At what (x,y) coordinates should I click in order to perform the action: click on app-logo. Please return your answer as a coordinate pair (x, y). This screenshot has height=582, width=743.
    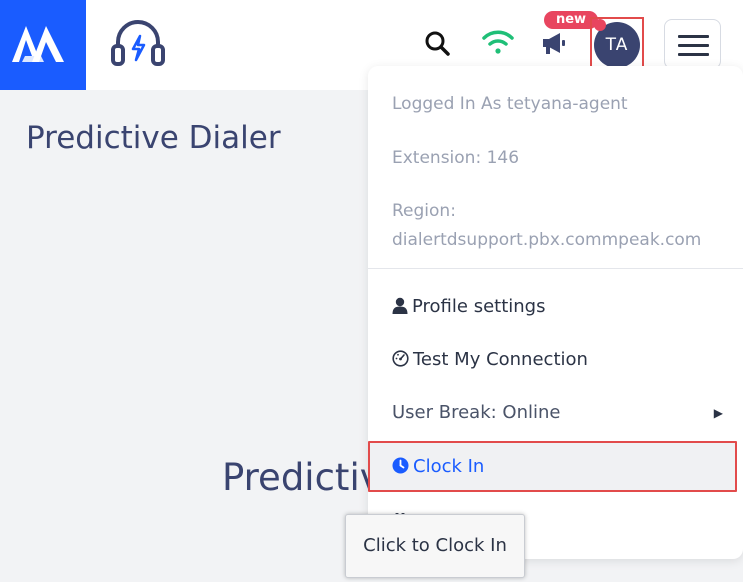
    Looking at the image, I should click on (43, 45).